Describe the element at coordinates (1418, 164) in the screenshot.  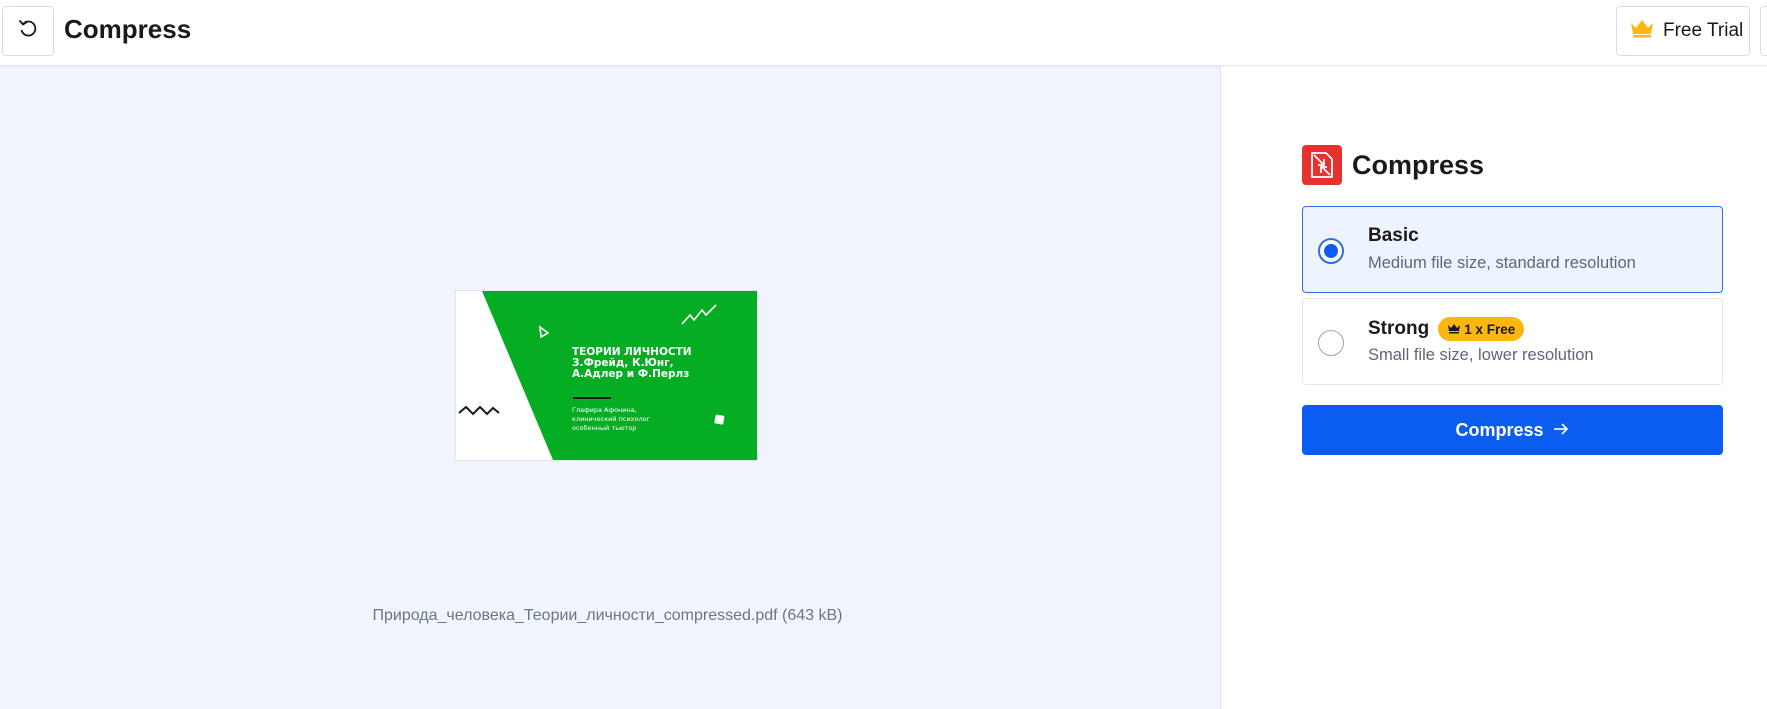
I see `panel-title: Compress` at that location.